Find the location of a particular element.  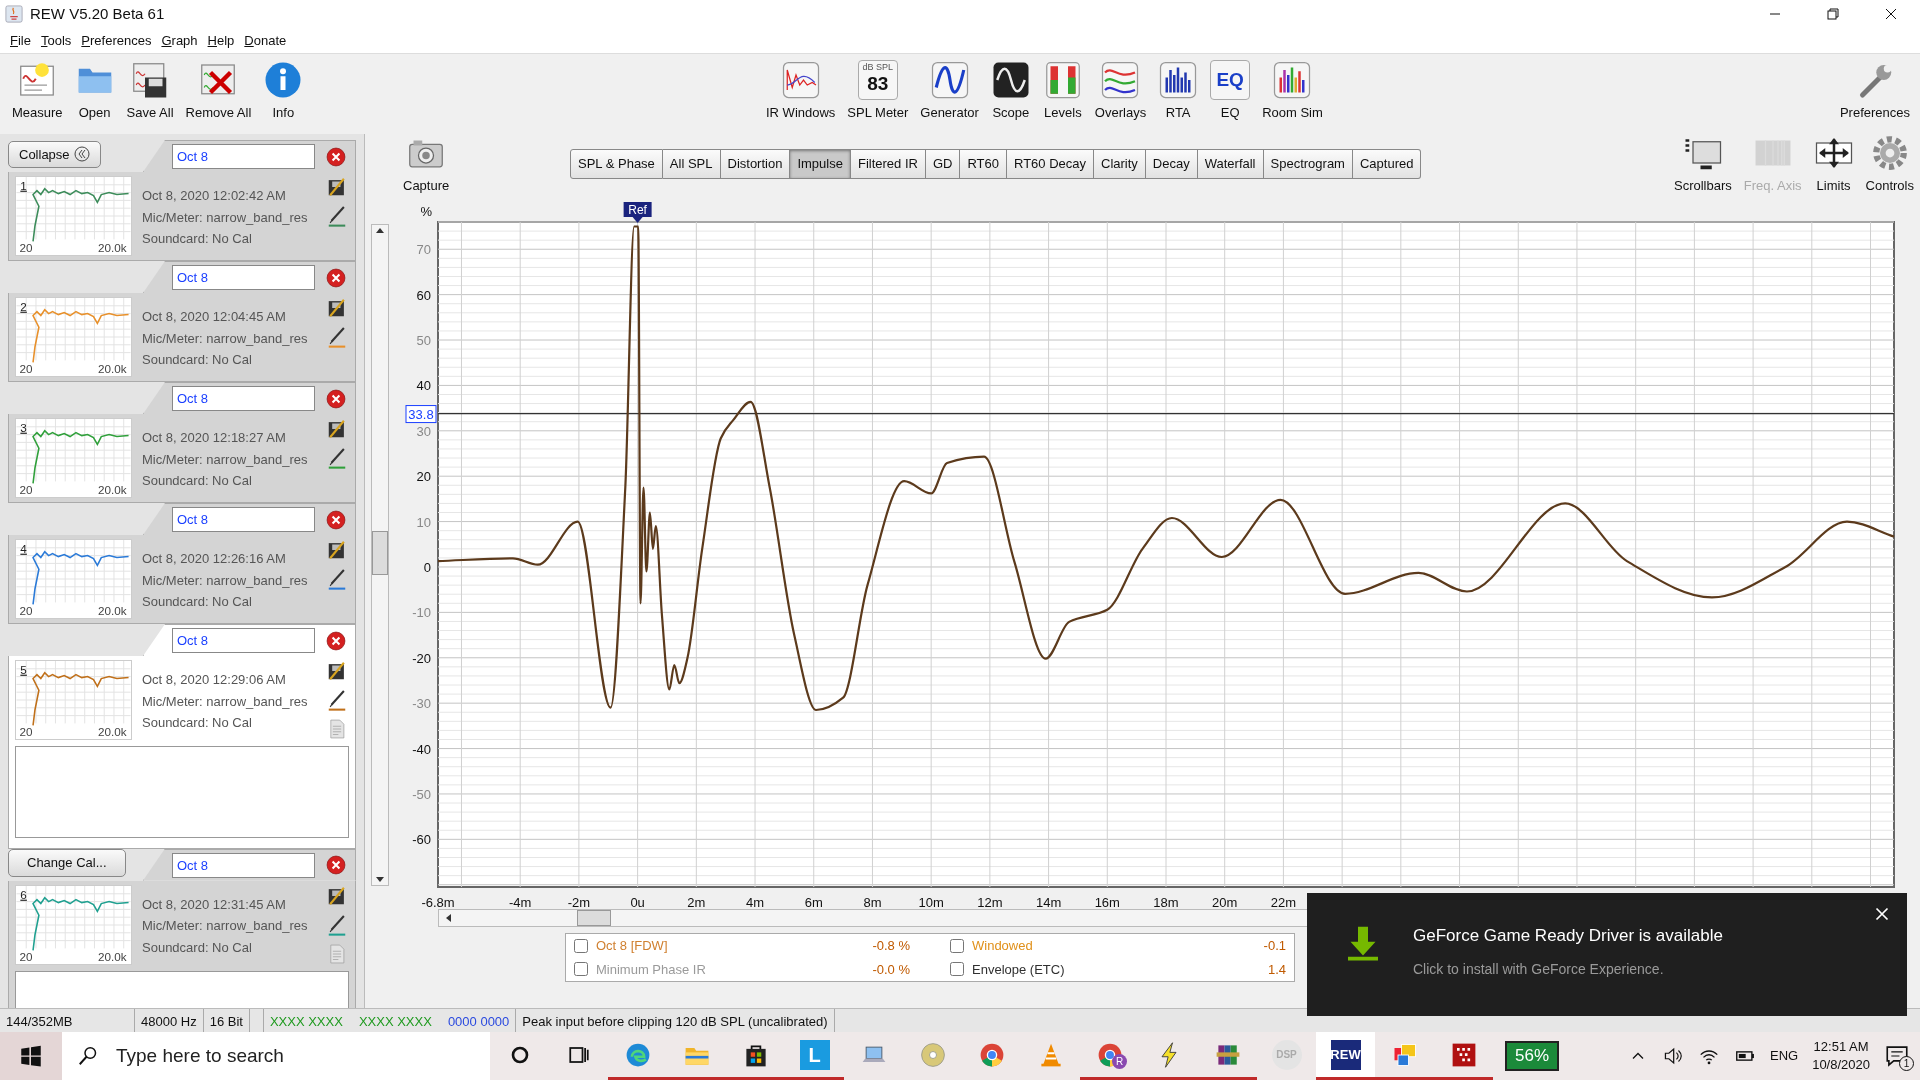

toolbar-button: dB SPL 83 SPL Meter is located at coordinates (878, 91).